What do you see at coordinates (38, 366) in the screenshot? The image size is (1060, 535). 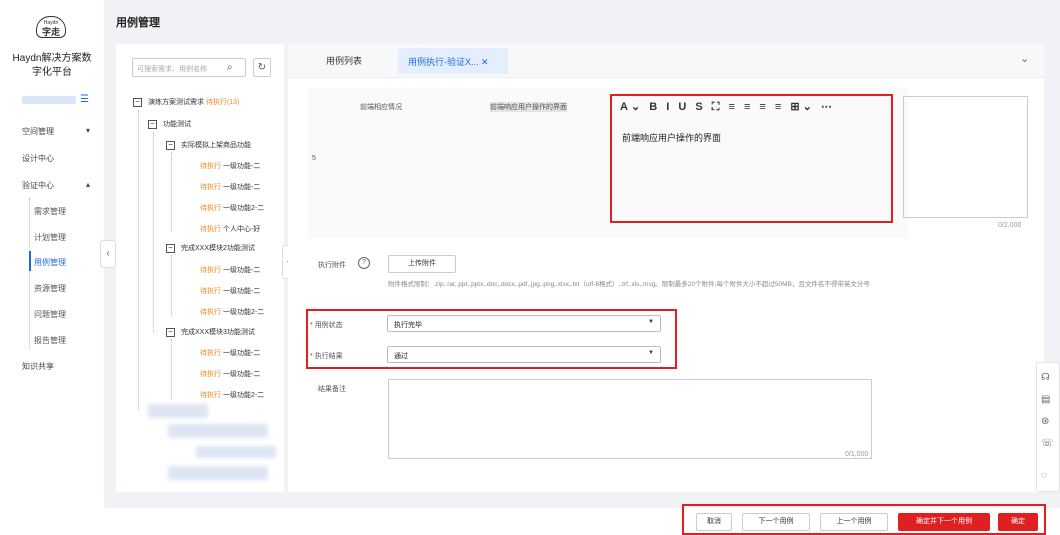 I see `sidebar-item-knowledge: 知识共享` at bounding box center [38, 366].